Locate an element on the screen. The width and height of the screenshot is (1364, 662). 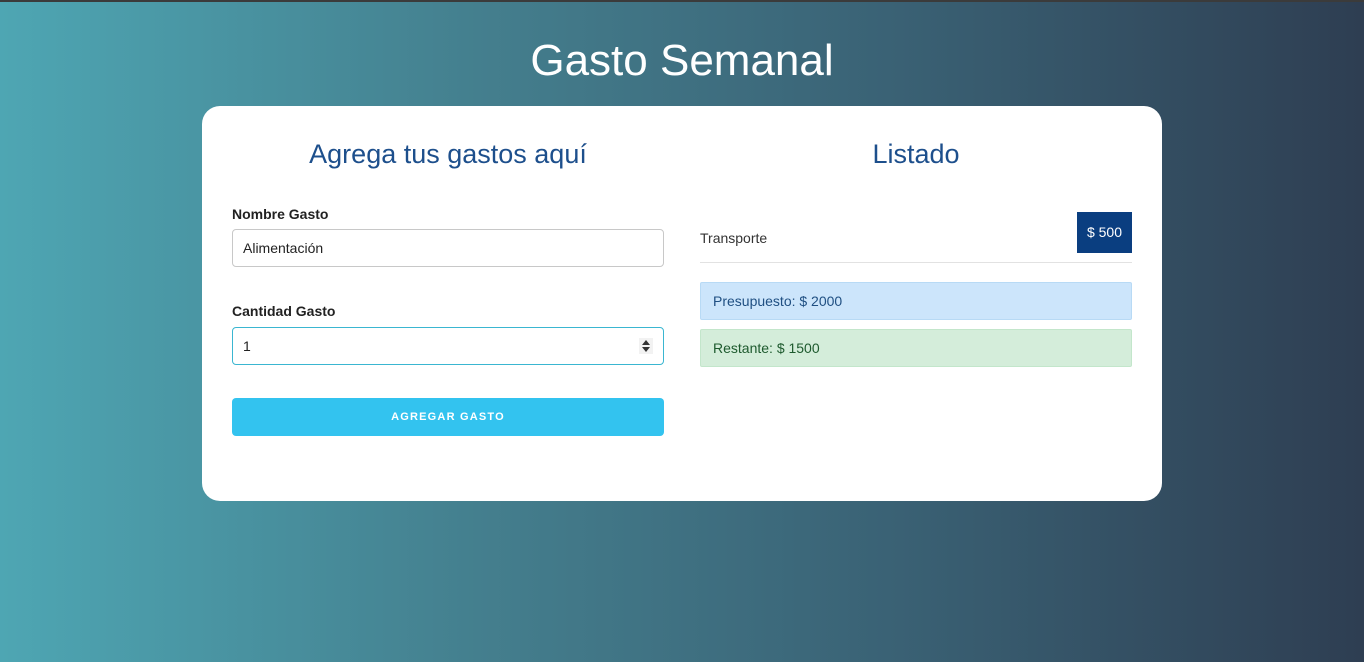
caret-up-icon is located at coordinates (646, 342).